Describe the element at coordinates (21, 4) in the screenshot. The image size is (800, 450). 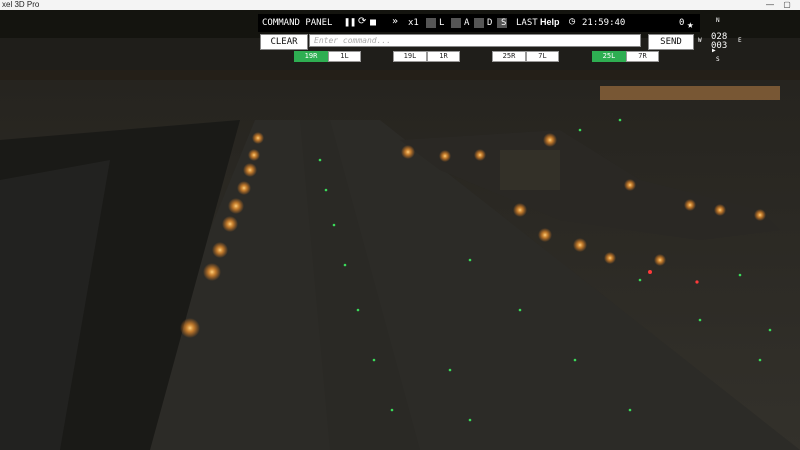
I see `window-title: xel 3D Pro` at that location.